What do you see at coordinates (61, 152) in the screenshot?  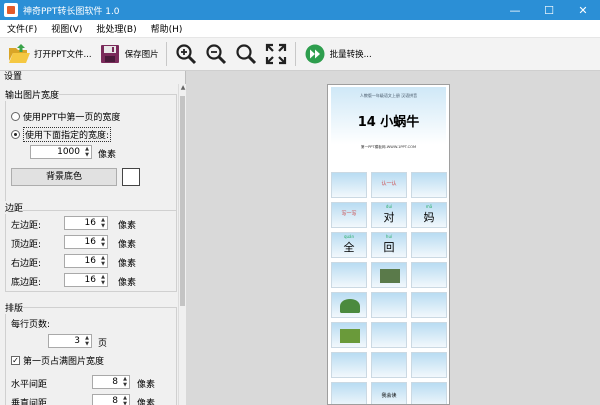 I see `width-stepper: 1000 ▲ ▼` at bounding box center [61, 152].